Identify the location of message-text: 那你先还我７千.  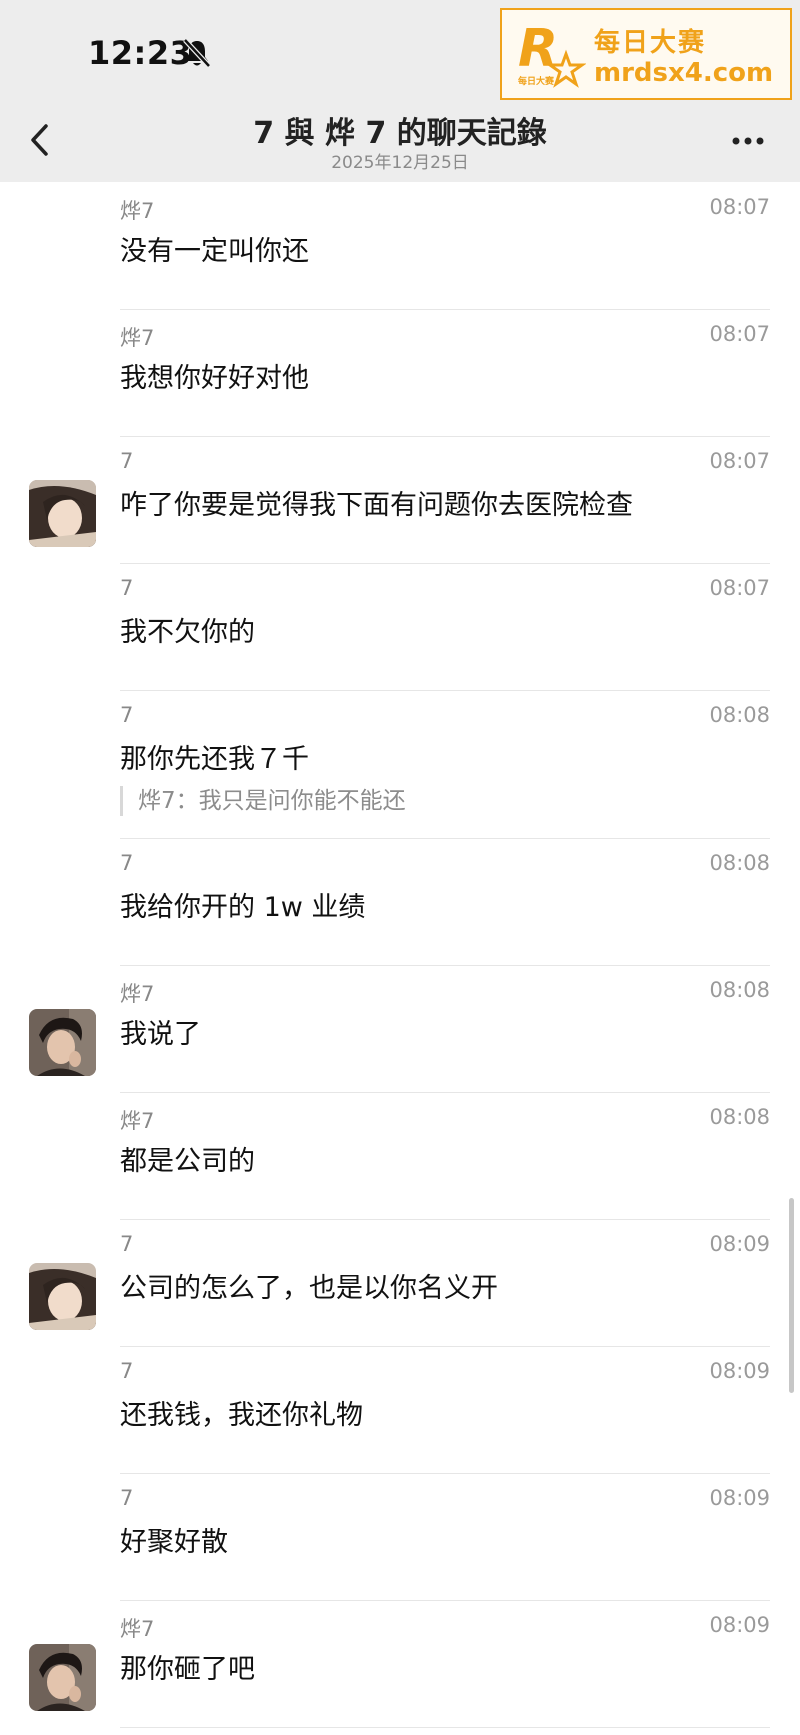
(214, 759).